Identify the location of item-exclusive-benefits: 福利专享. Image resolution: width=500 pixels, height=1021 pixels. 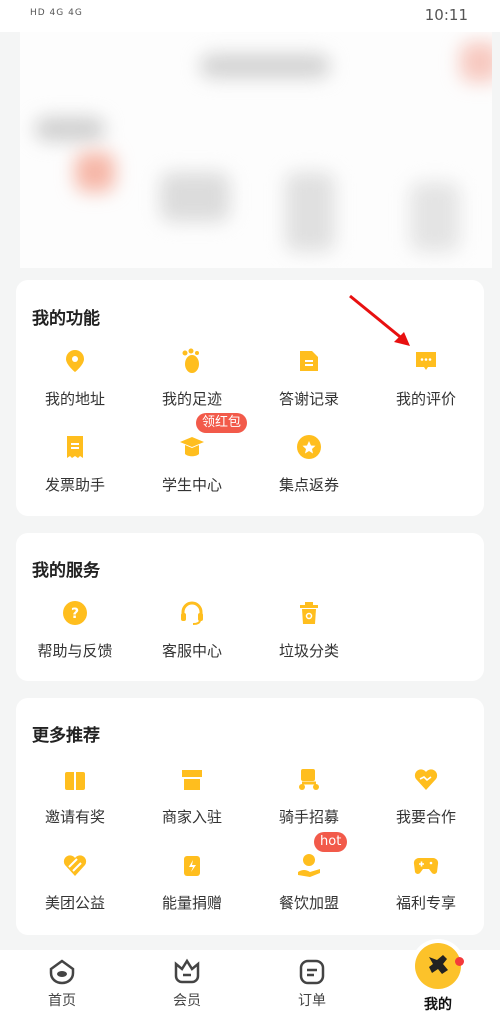
(426, 882).